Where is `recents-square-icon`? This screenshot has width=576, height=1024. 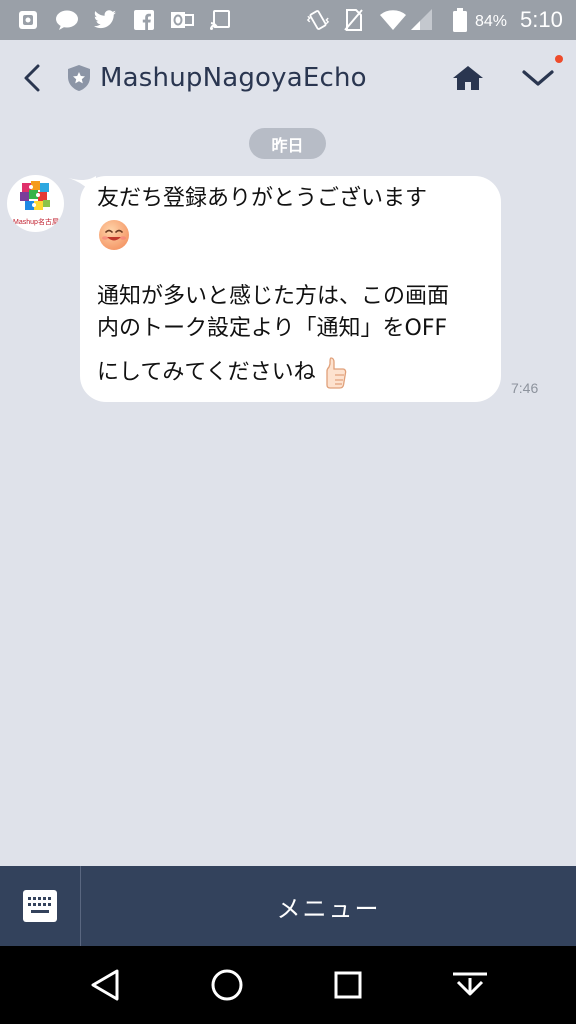 recents-square-icon is located at coordinates (348, 985).